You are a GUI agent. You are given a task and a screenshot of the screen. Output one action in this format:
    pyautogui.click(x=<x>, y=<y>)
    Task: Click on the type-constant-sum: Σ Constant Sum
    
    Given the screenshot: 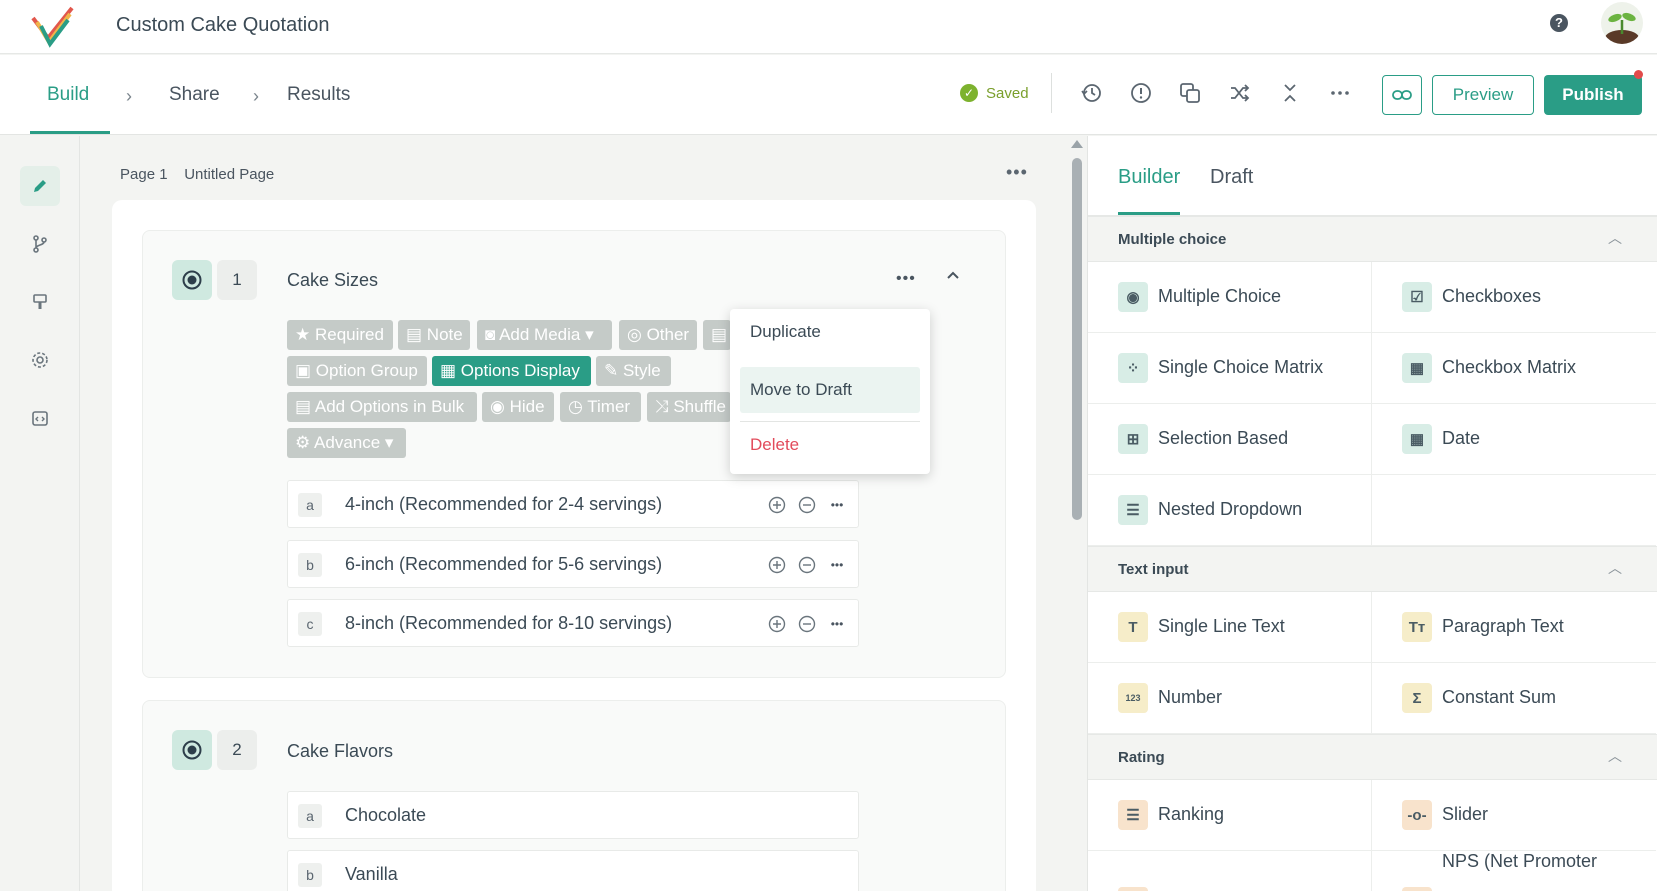 What is the action you would take?
    pyautogui.click(x=1514, y=698)
    